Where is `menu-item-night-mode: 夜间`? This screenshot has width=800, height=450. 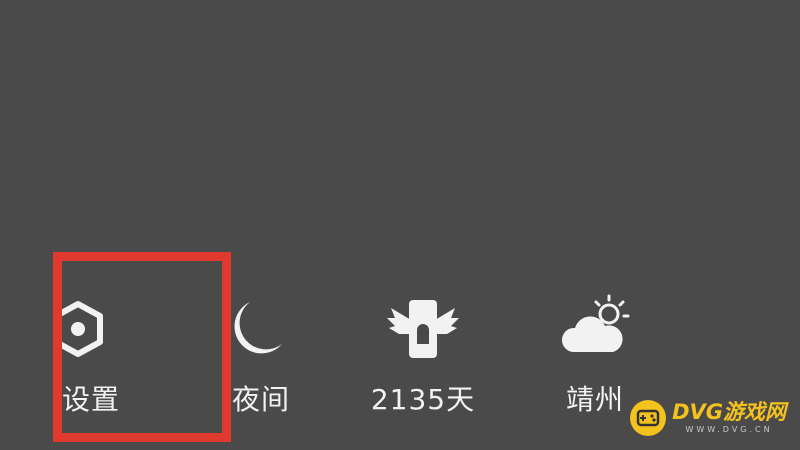
menu-item-night-mode: 夜间 is located at coordinates (260, 360).